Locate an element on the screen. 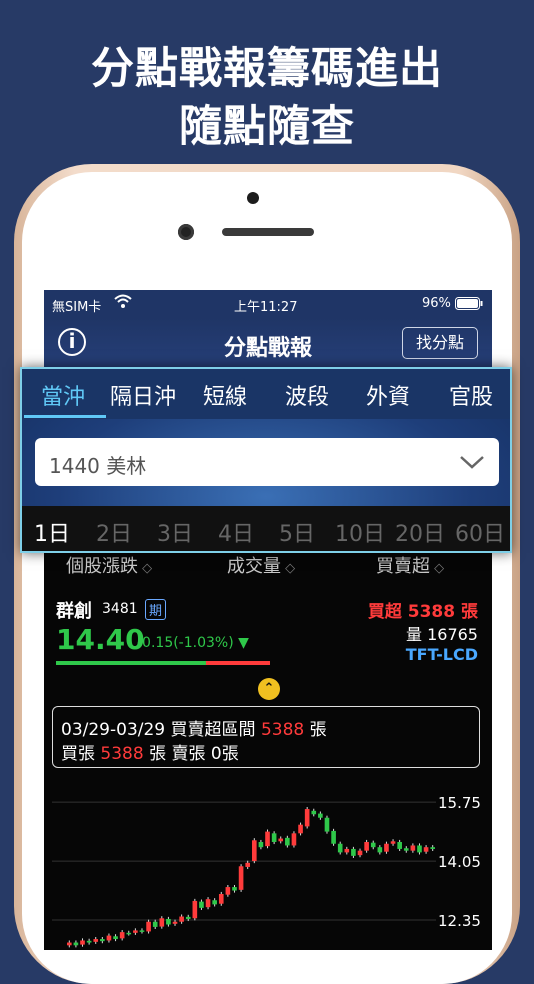  front-camera is located at coordinates (186, 232).